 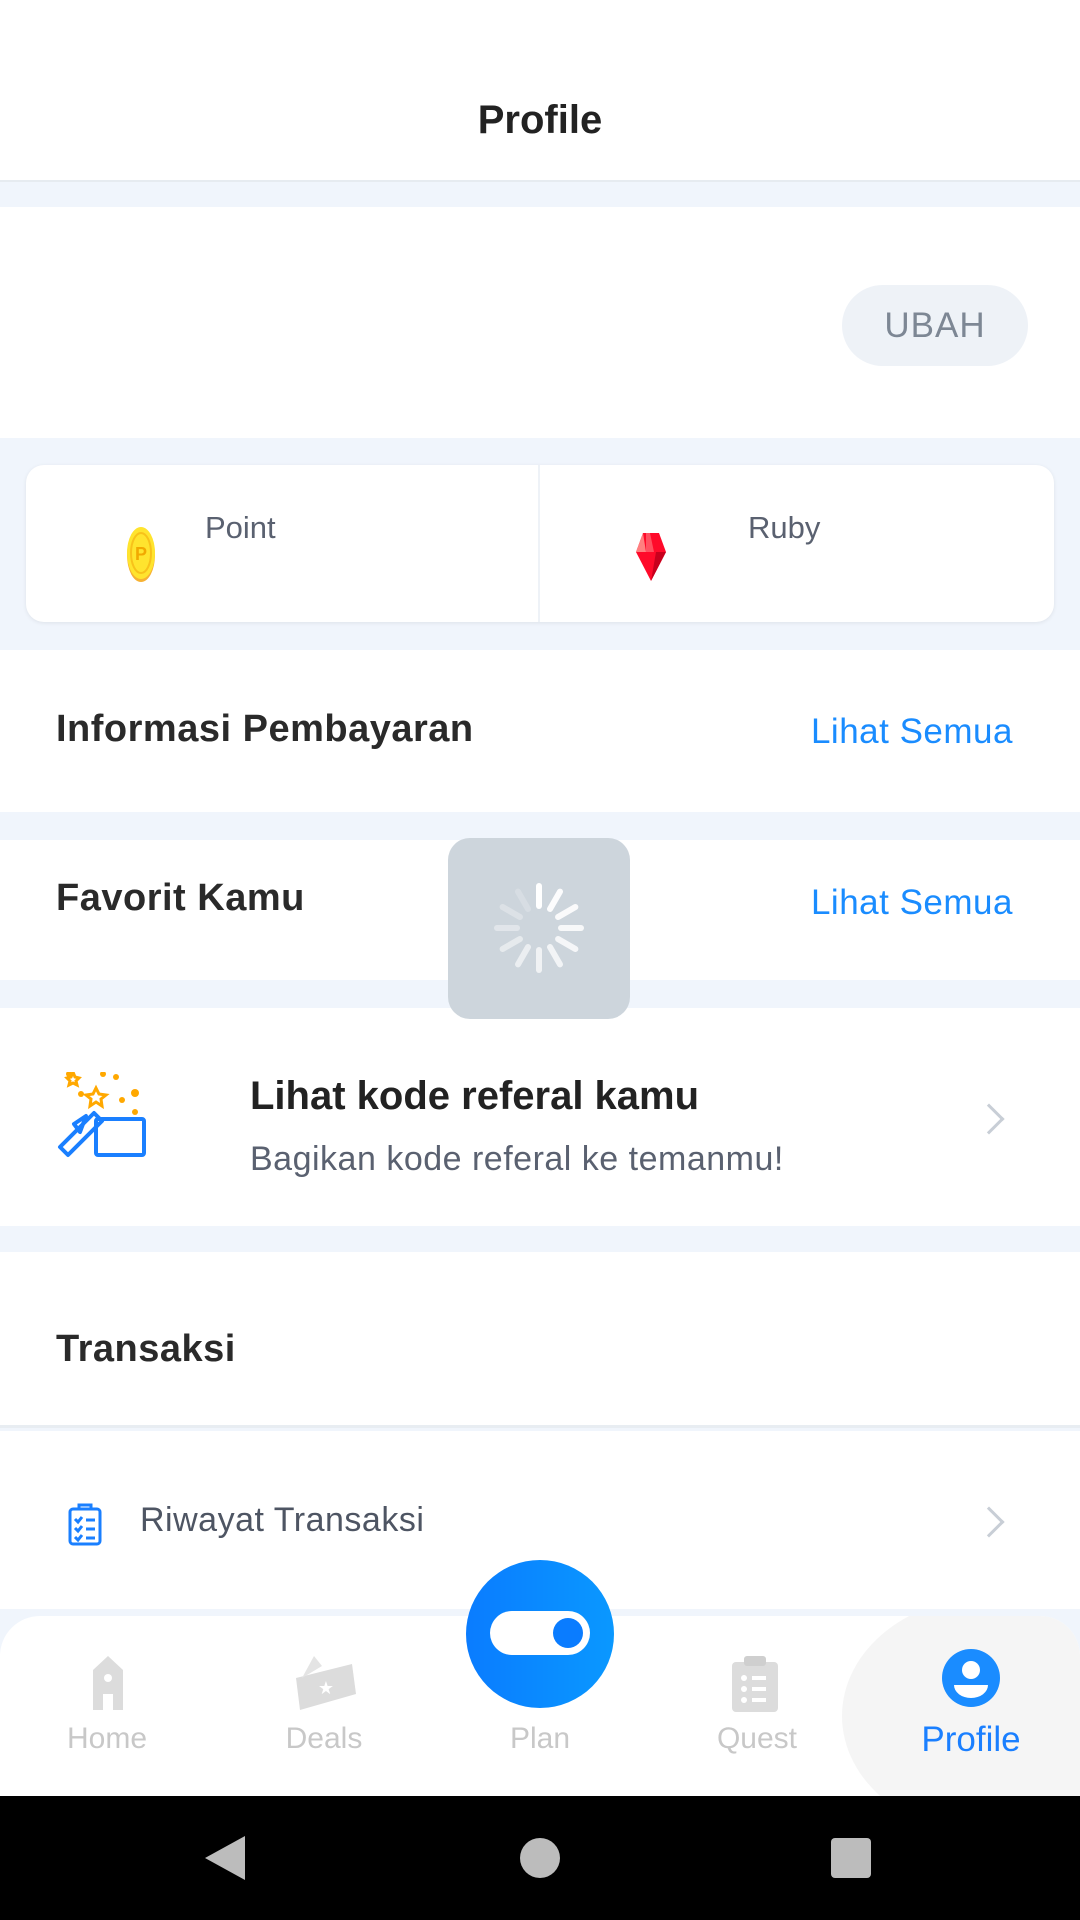 I want to click on profile-card: UBAH, so click(x=540, y=322).